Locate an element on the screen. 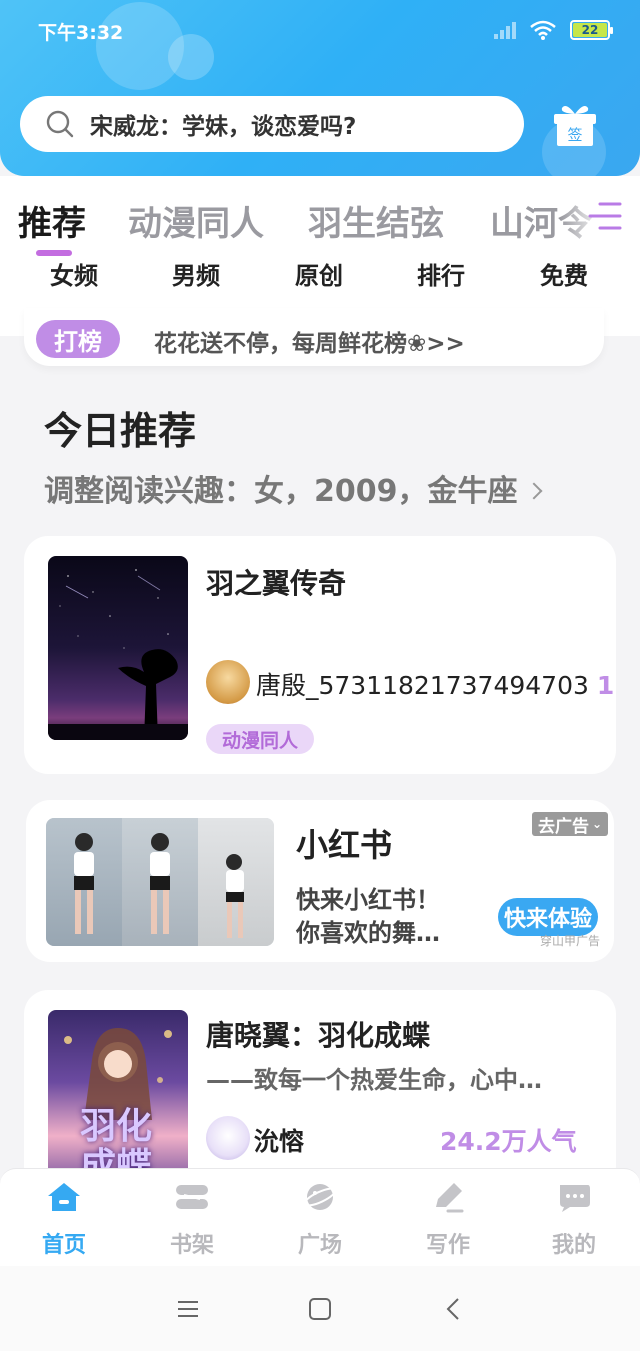 This screenshot has height=1351, width=640. gift-checkin-icon: 签 is located at coordinates (575, 125).